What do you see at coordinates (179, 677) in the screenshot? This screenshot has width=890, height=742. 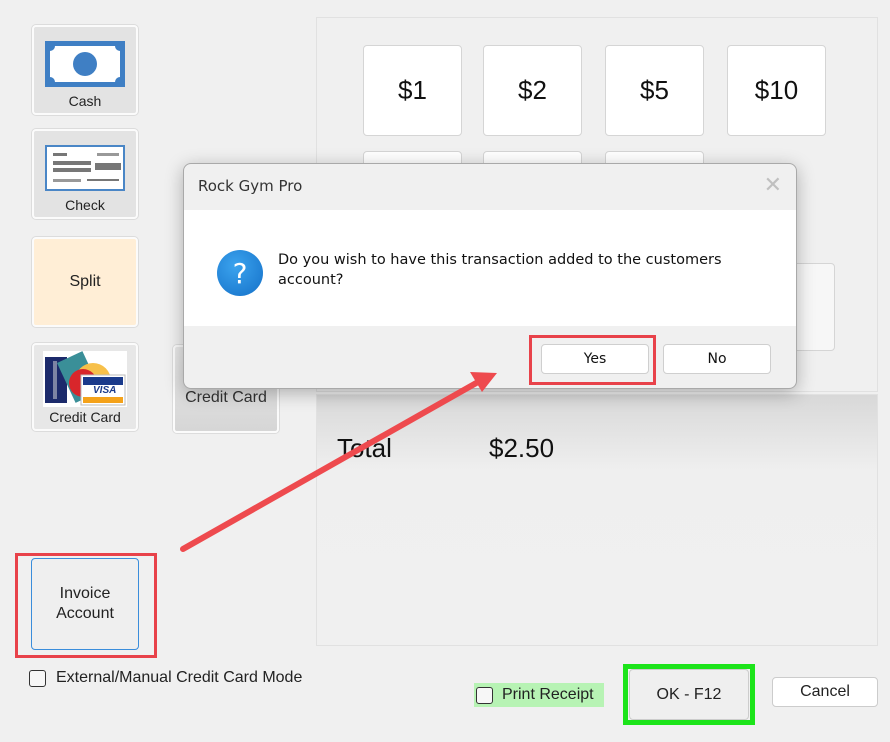 I see `external-manual-cc-mode-label: External/Manual Credit Card Mode` at bounding box center [179, 677].